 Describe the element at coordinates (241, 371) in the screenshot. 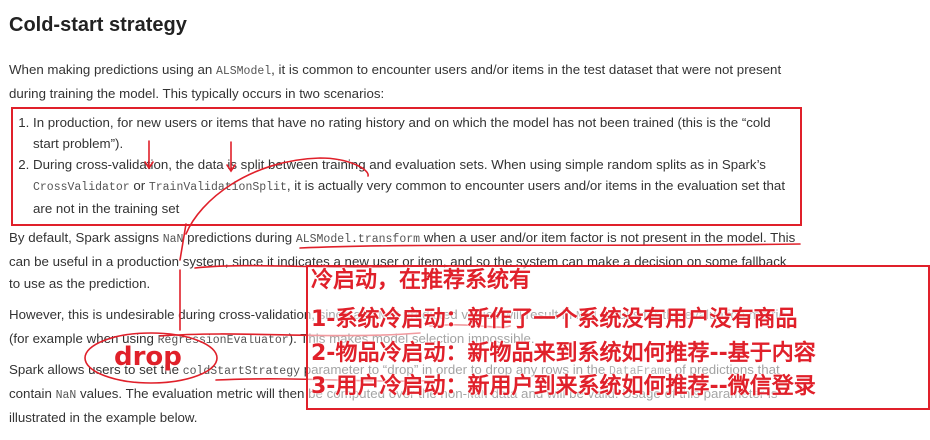

I see `inline-code: coldStartStrategy` at that location.